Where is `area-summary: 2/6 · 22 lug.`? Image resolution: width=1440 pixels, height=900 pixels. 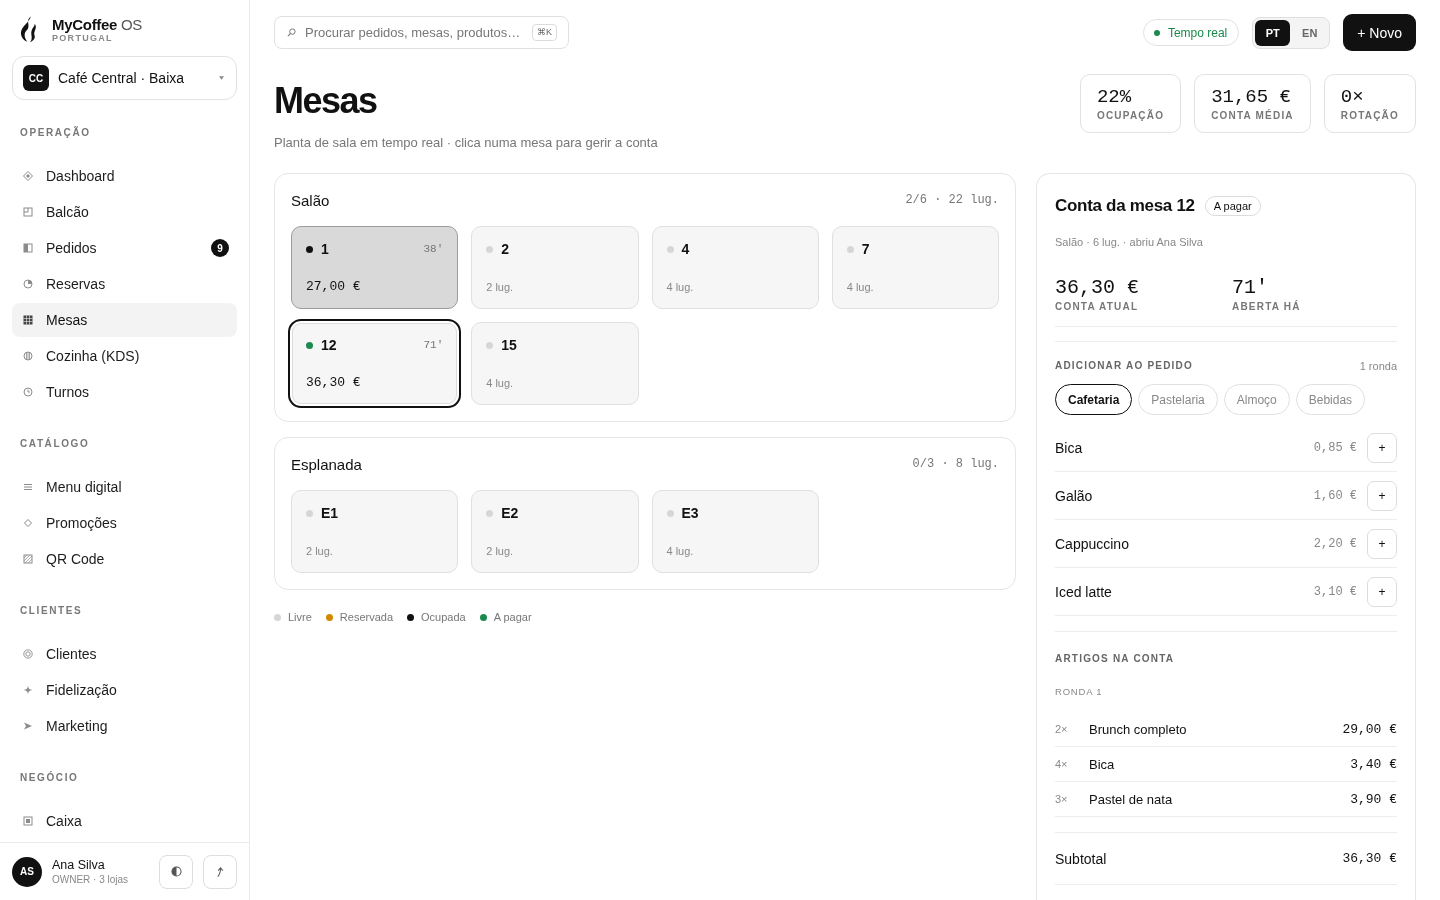
area-summary: 2/6 · 22 lug. is located at coordinates (952, 200).